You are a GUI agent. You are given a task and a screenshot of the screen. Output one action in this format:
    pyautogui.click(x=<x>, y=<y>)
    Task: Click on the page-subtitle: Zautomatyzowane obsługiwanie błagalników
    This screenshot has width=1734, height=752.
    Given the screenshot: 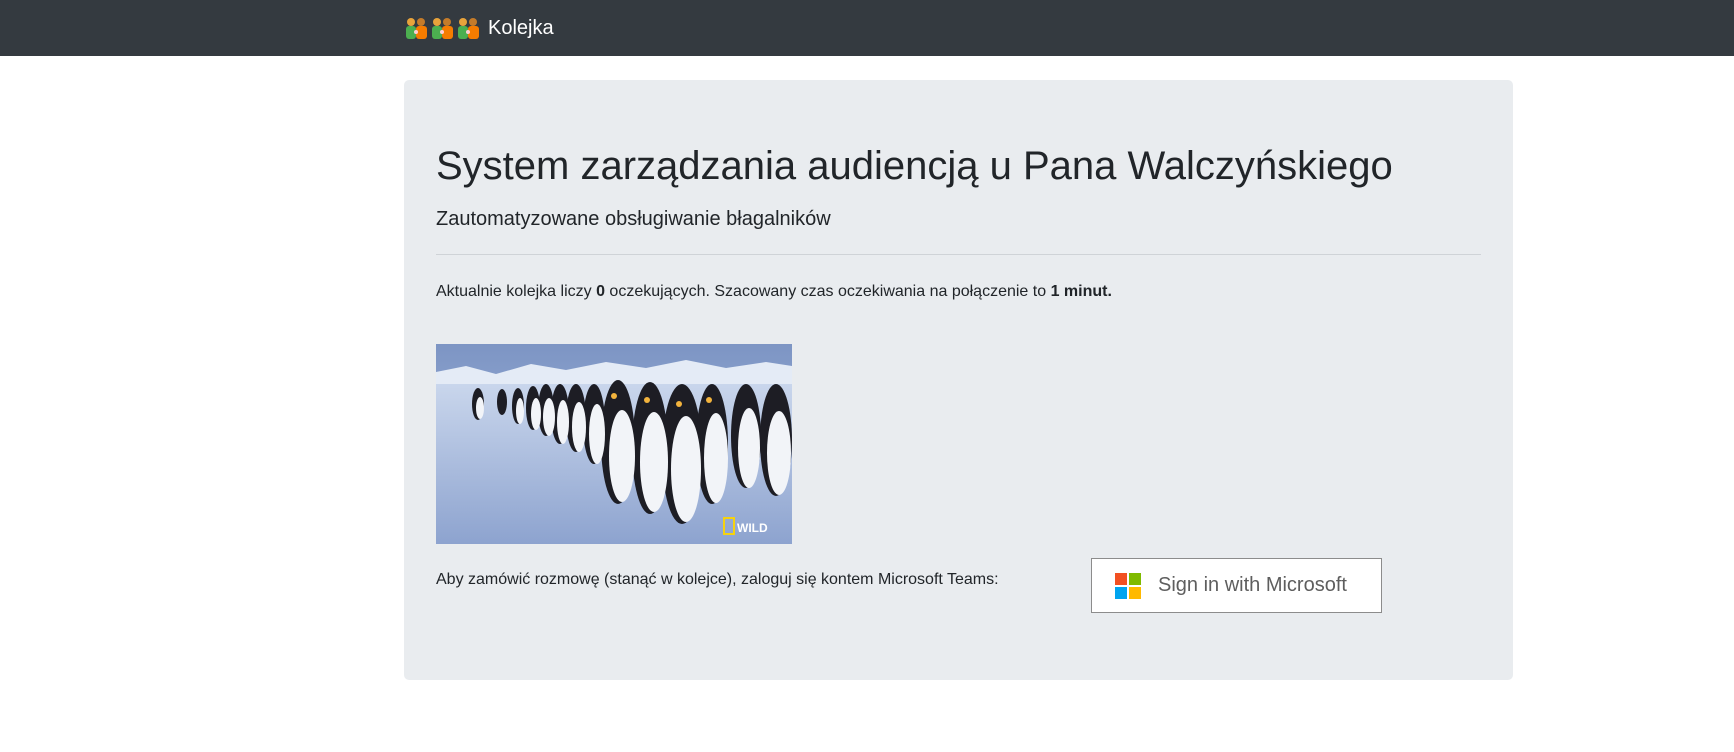 What is the action you would take?
    pyautogui.click(x=633, y=219)
    